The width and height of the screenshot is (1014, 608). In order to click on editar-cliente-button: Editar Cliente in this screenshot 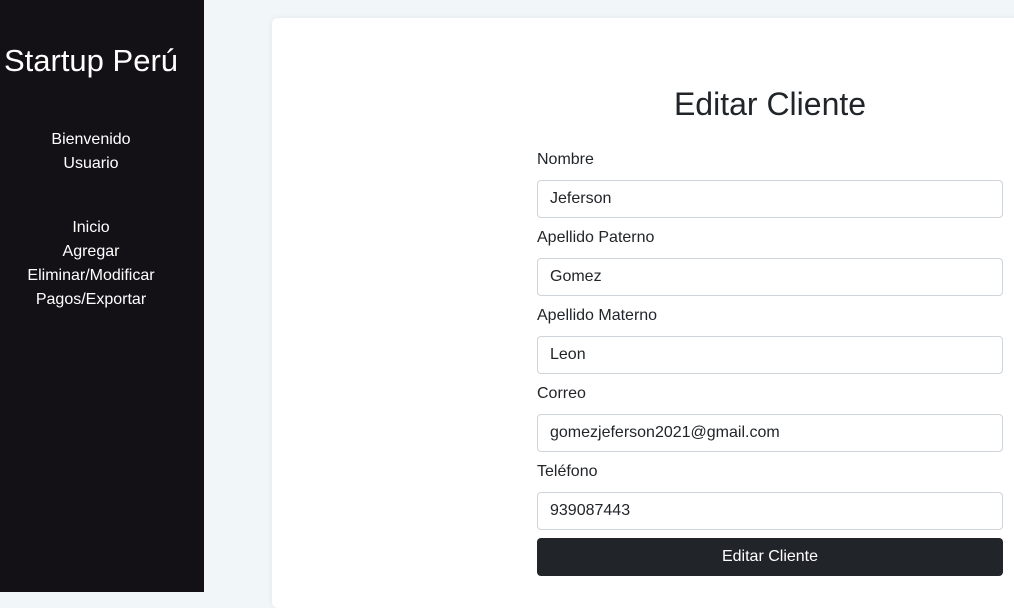, I will do `click(770, 557)`.